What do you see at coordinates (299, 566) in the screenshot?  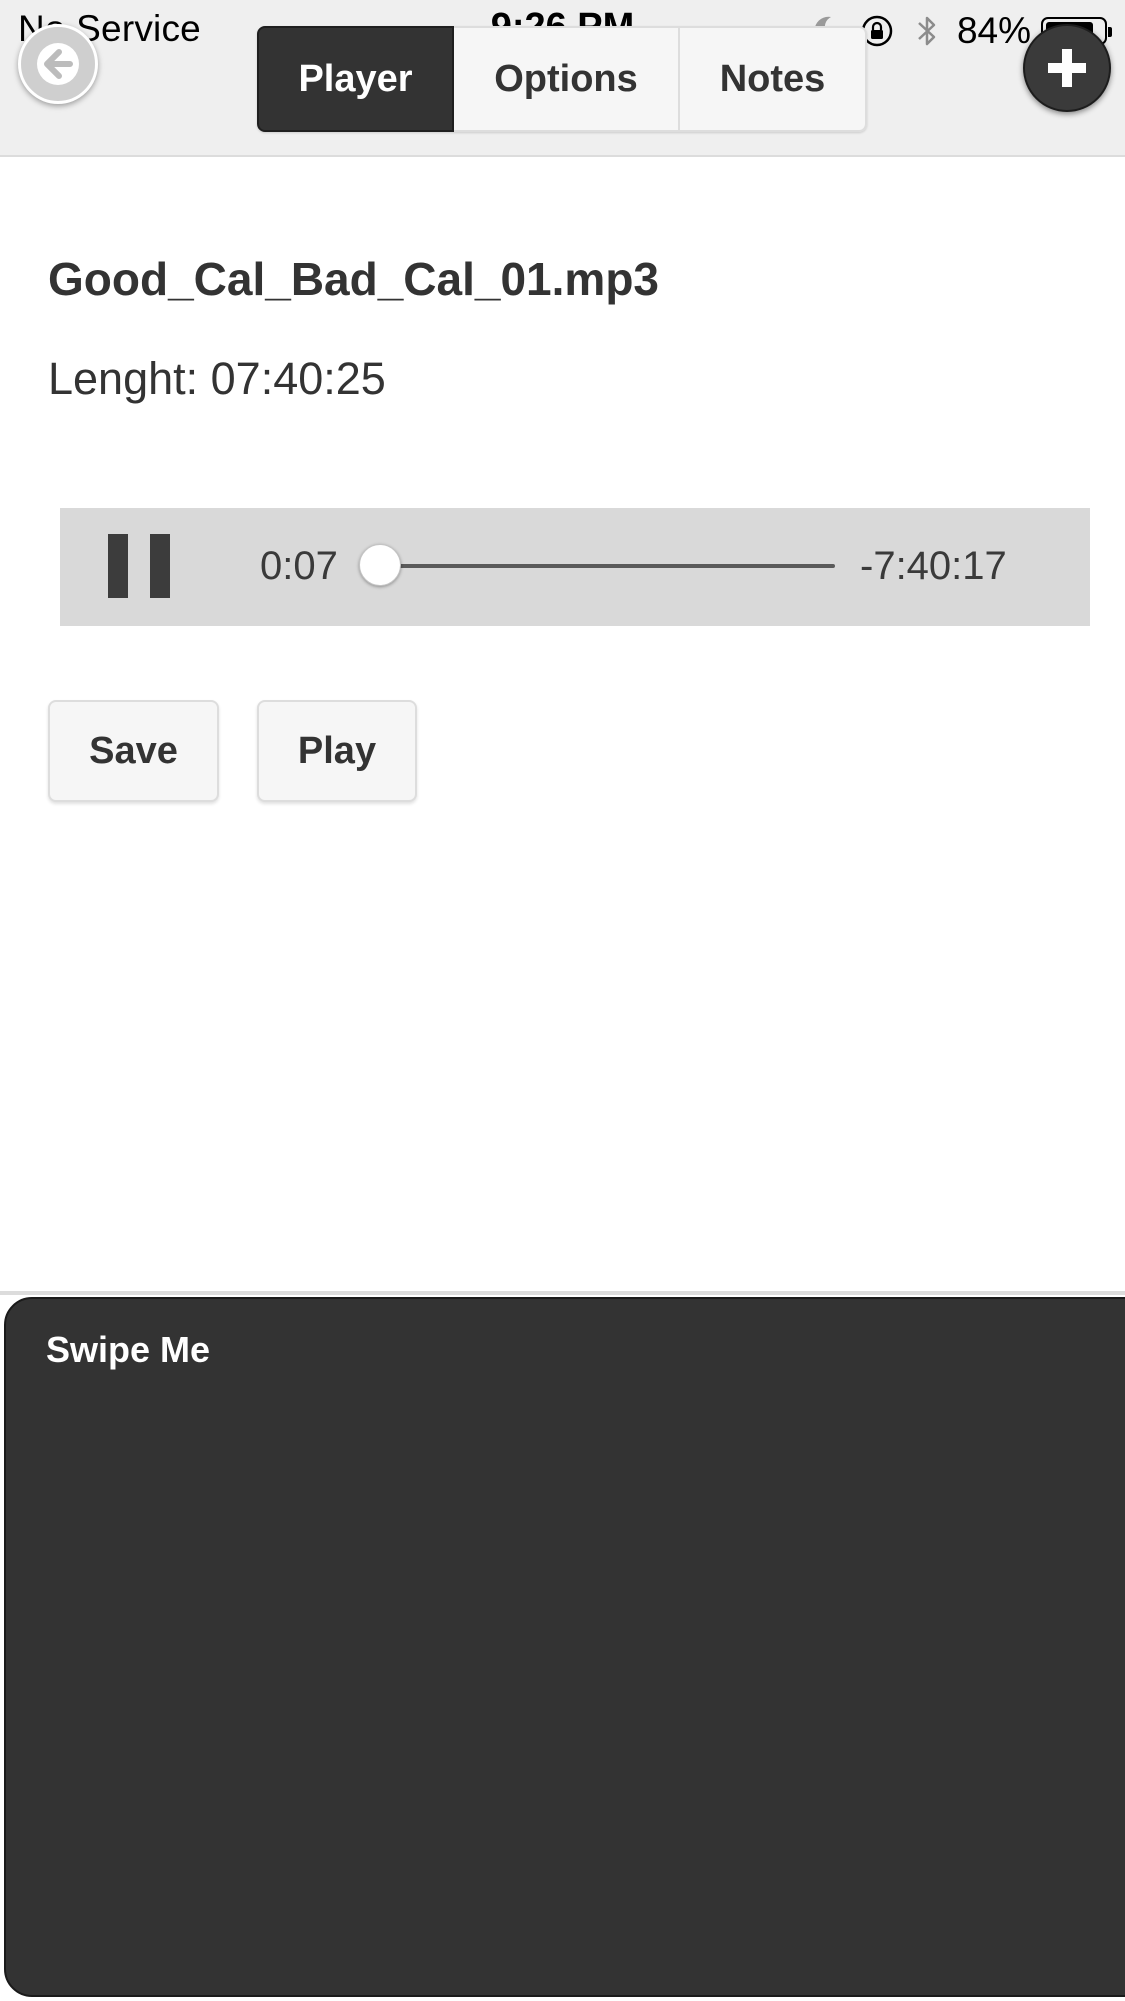 I see `current-time-label: 0:07` at bounding box center [299, 566].